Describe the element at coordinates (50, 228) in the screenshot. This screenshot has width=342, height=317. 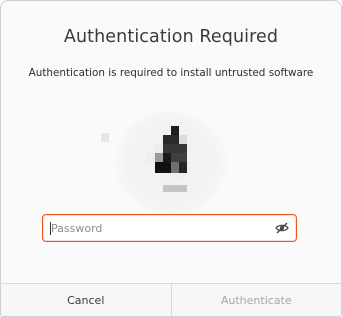
I see `text-cursor` at that location.